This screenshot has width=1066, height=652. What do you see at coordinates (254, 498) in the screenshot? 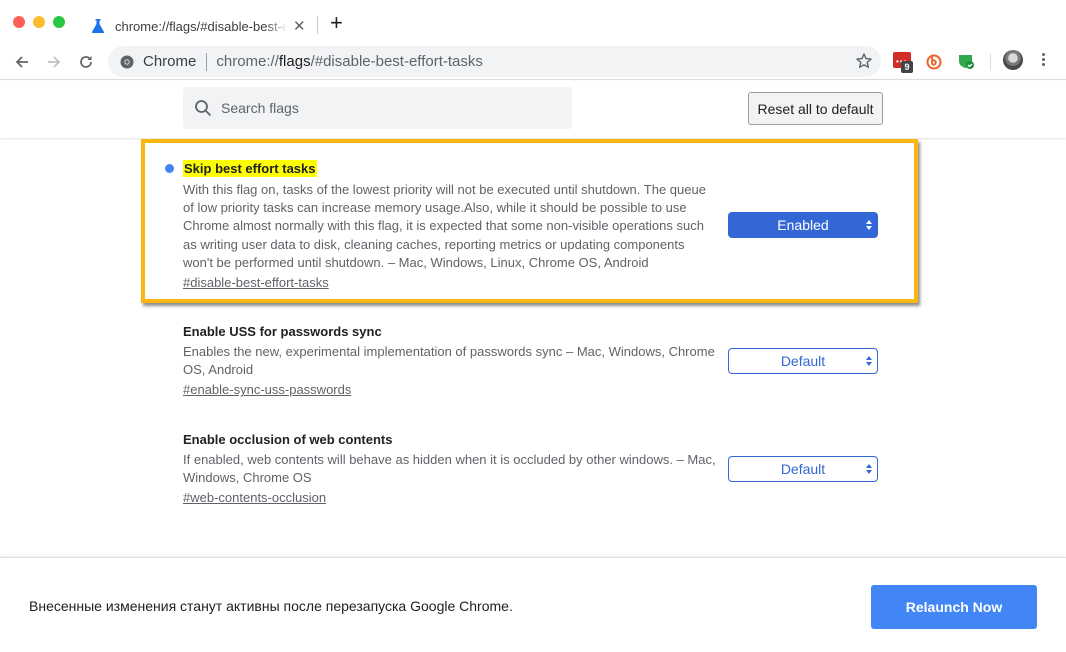
I see `flag-permalink: #web-contents-occlusion` at bounding box center [254, 498].